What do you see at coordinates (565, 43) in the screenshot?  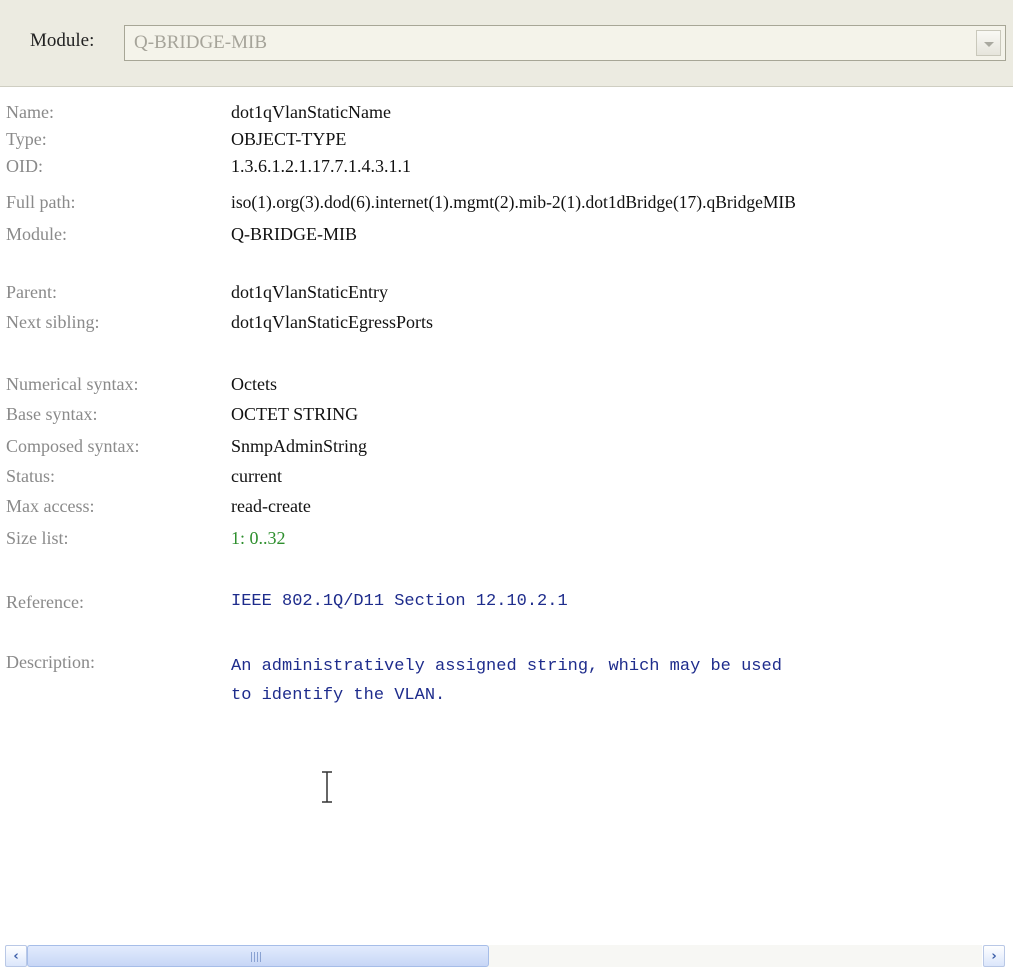 I see `module-select: Q-BRIDGE-MIB` at bounding box center [565, 43].